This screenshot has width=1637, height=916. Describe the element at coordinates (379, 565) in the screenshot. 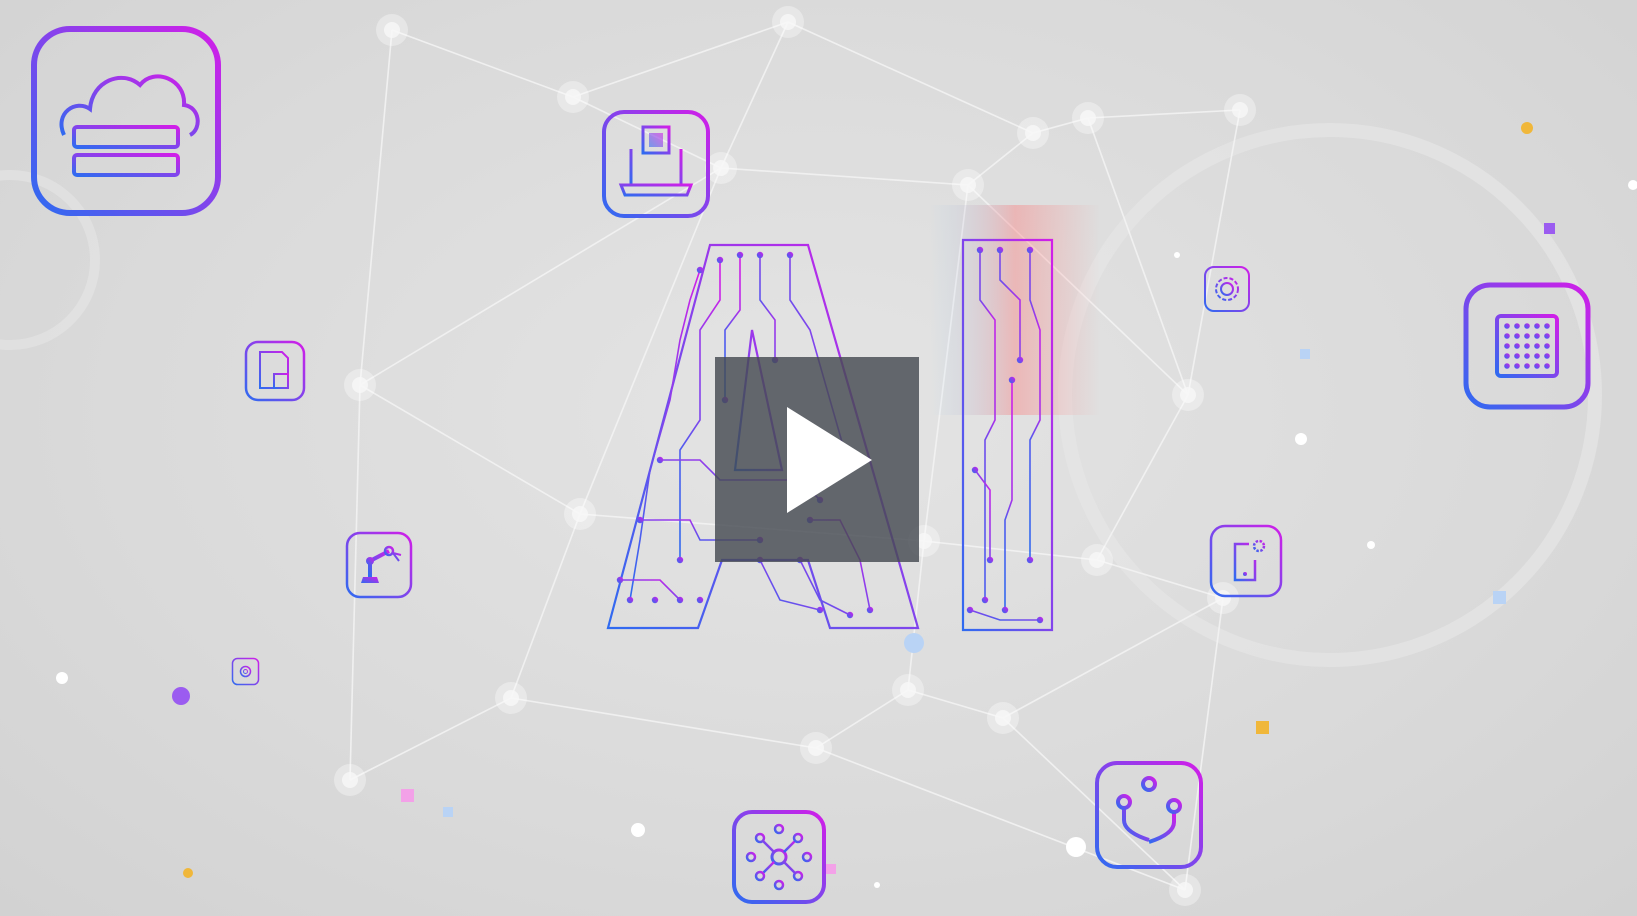

I see `robot-arm-icon` at that location.